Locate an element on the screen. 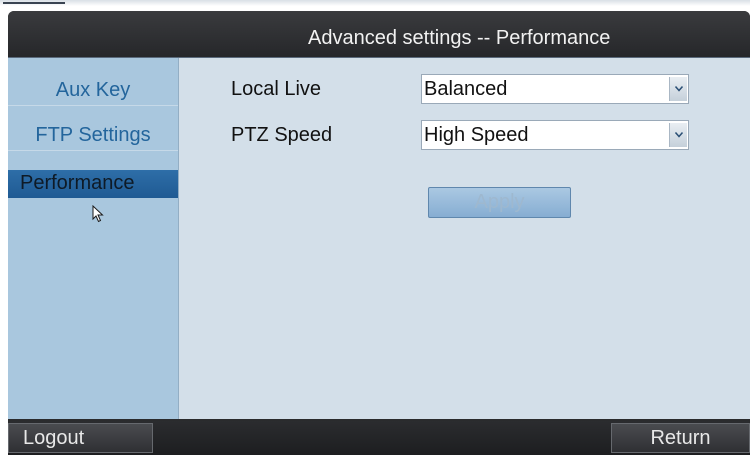 The width and height of the screenshot is (750, 455). return-button: Return is located at coordinates (680, 438).